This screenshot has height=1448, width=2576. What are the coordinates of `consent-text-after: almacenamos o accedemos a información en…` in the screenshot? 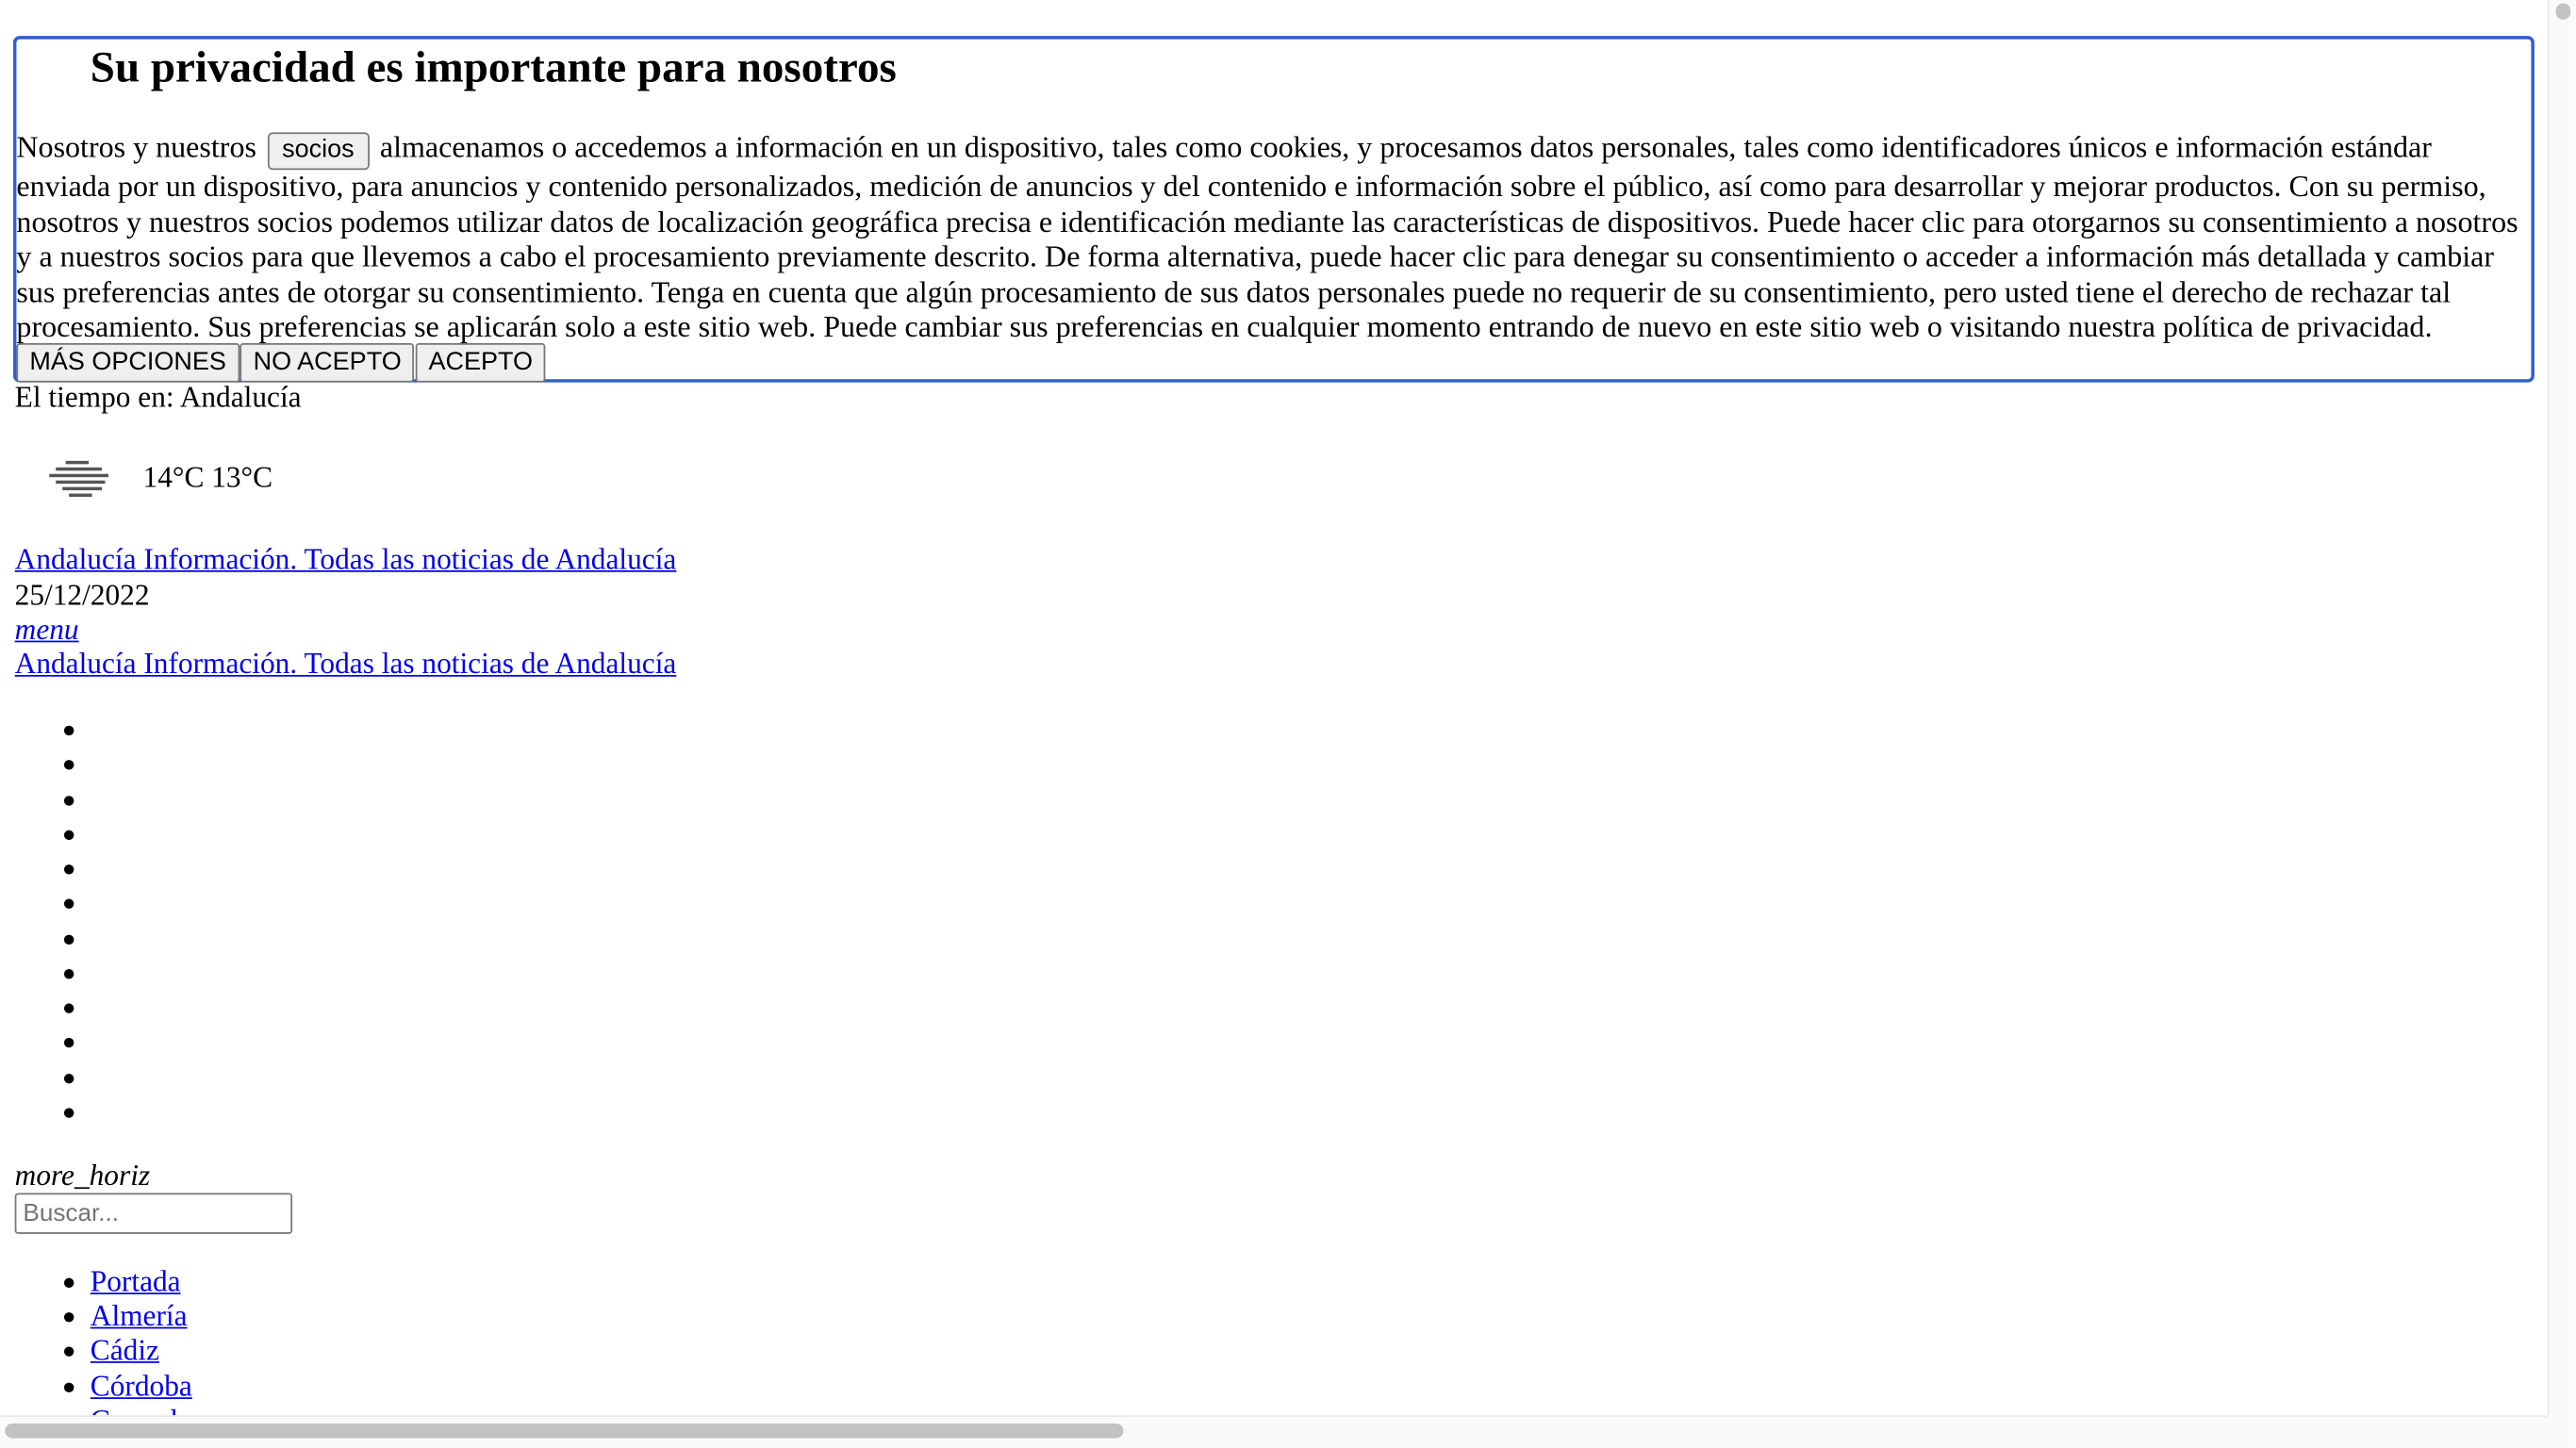 It's located at (1267, 237).